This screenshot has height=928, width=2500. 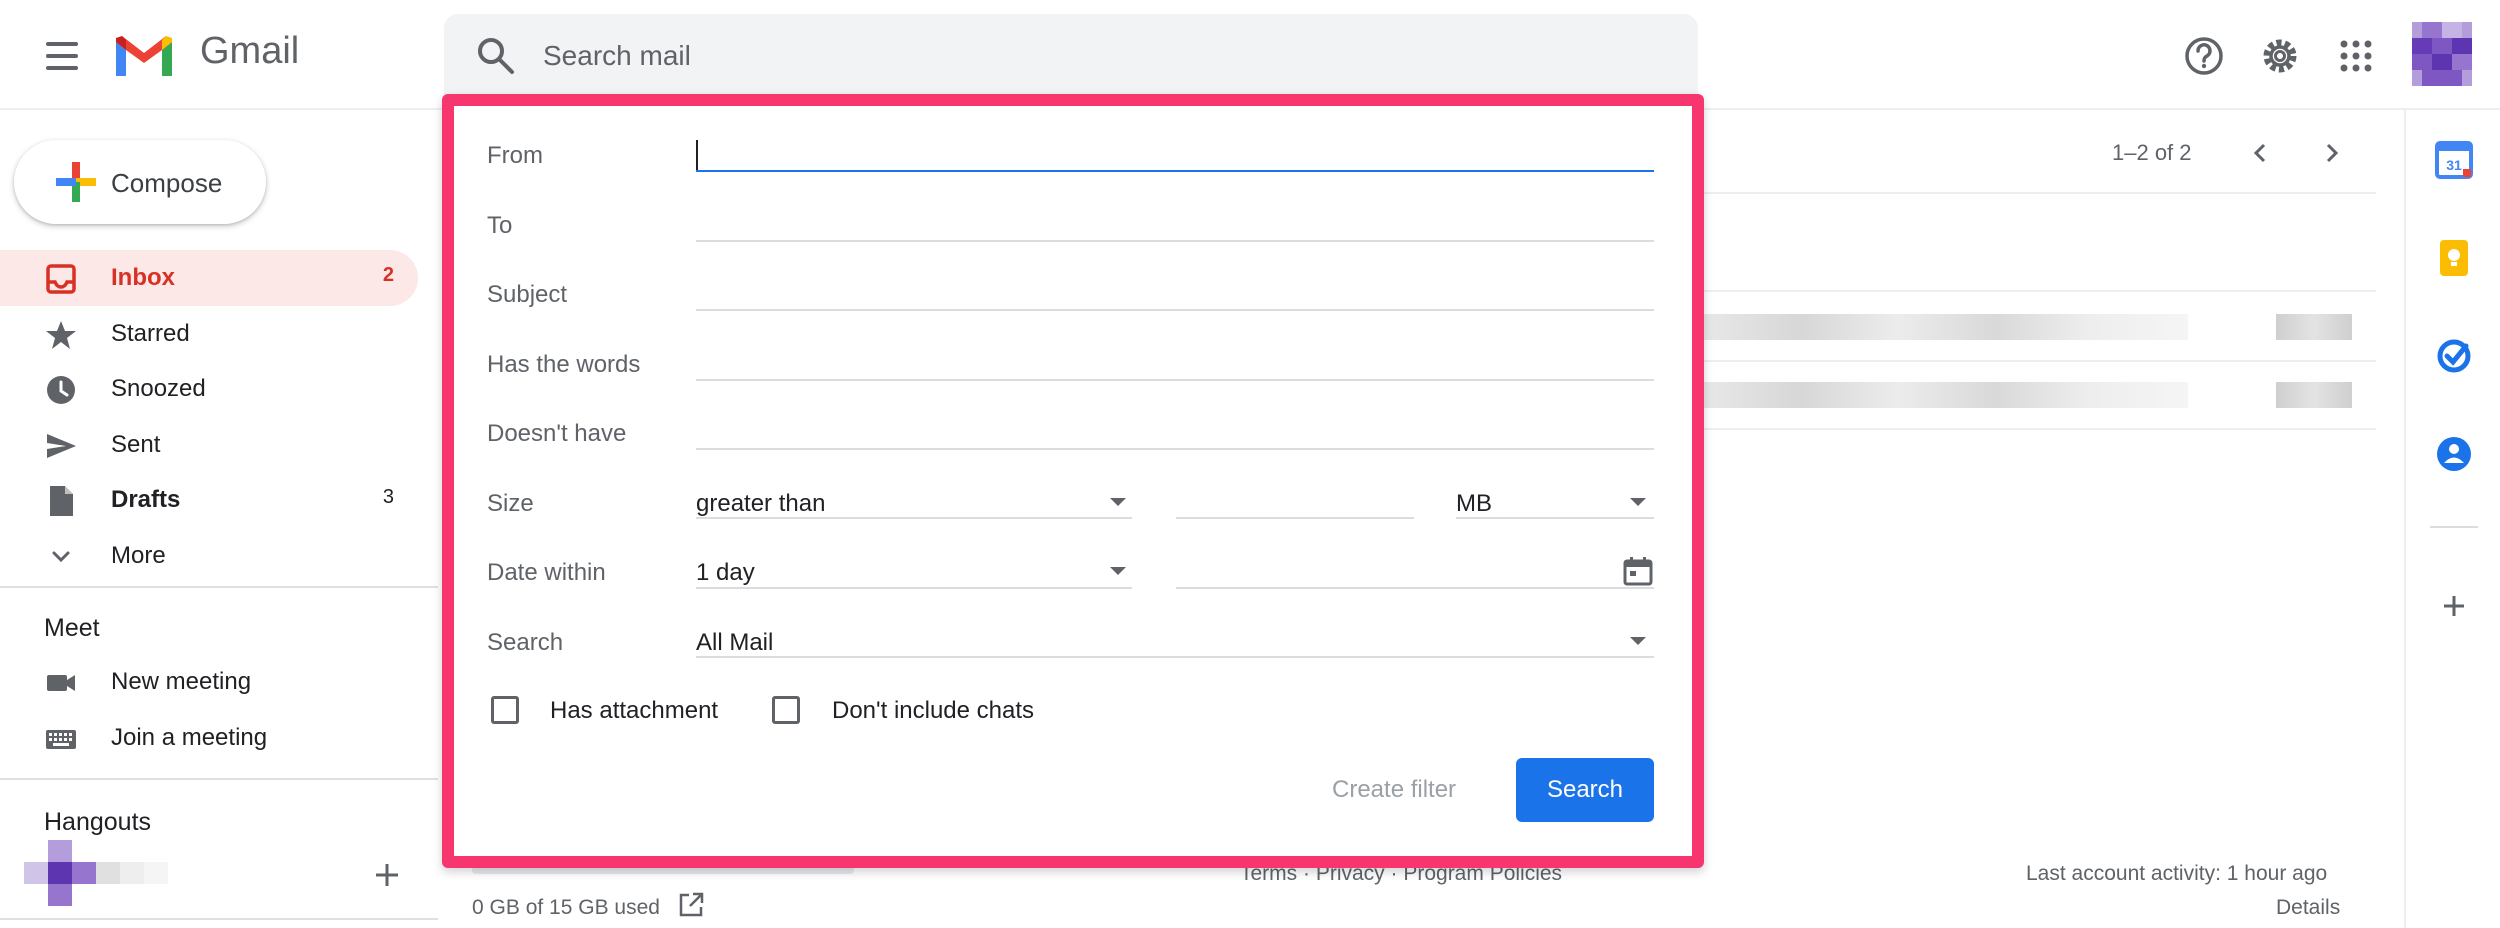 I want to click on to-field, so click(x=1175, y=241).